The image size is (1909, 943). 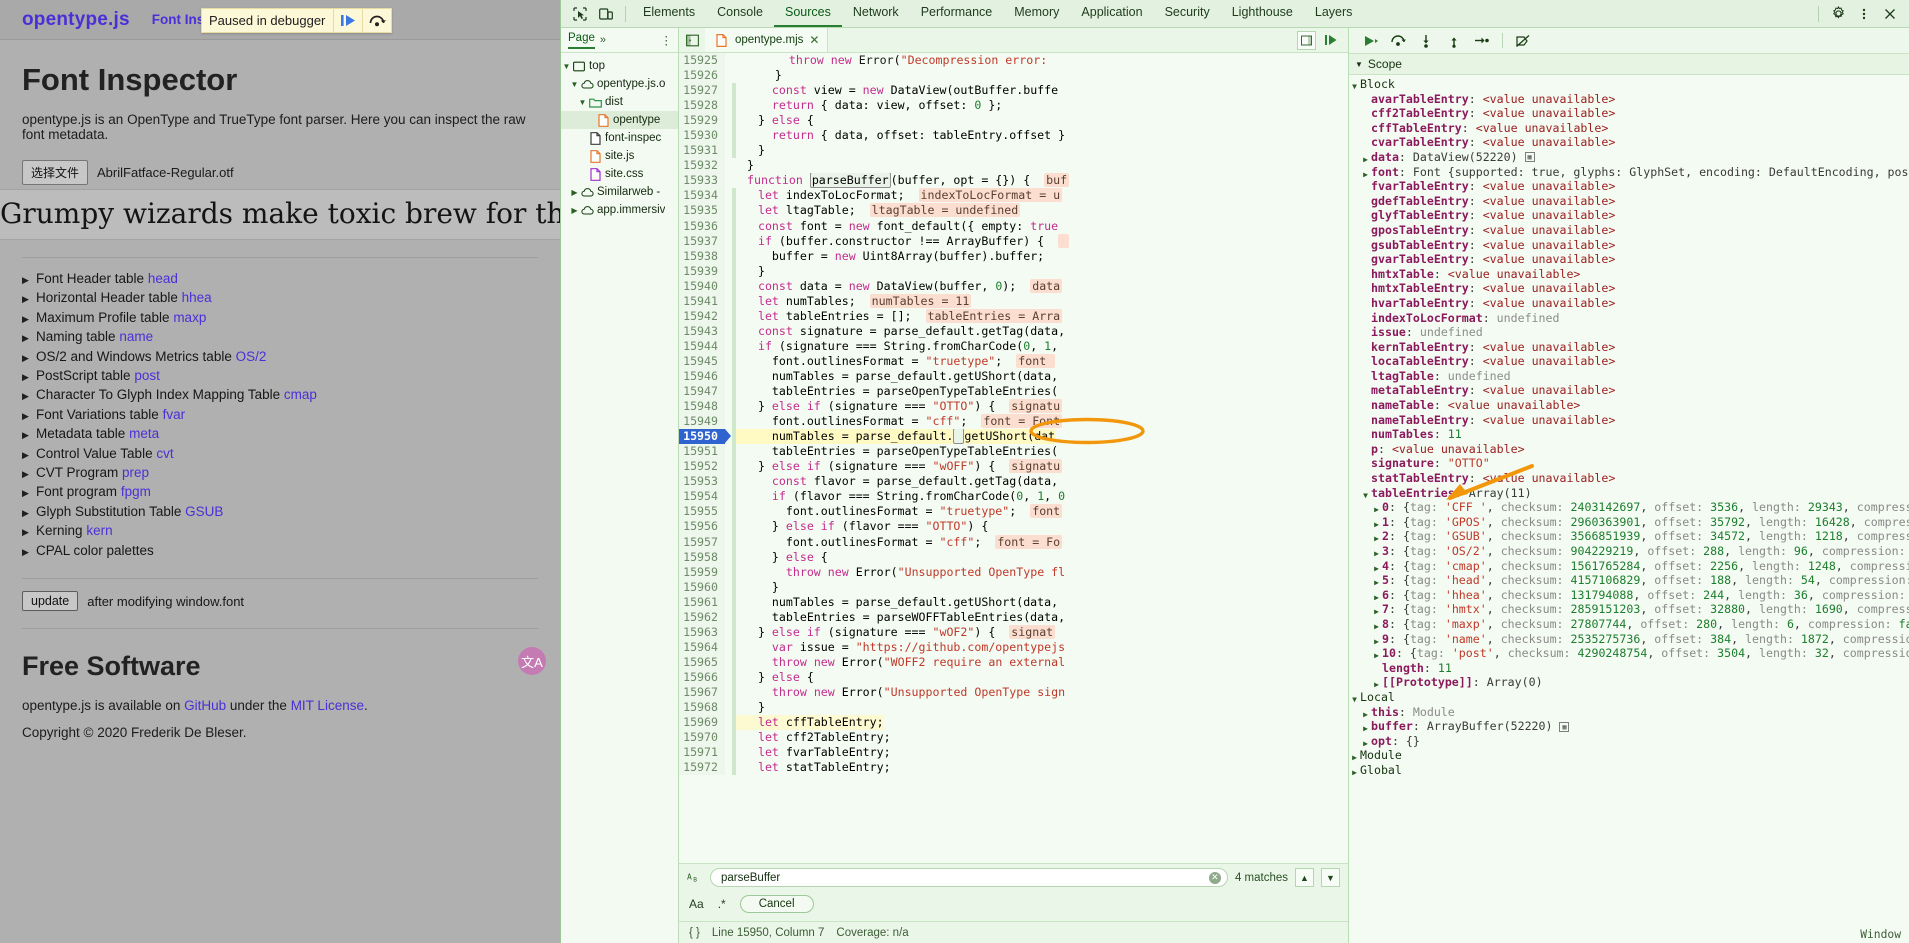 I want to click on line-number: 15952, so click(x=702, y=467).